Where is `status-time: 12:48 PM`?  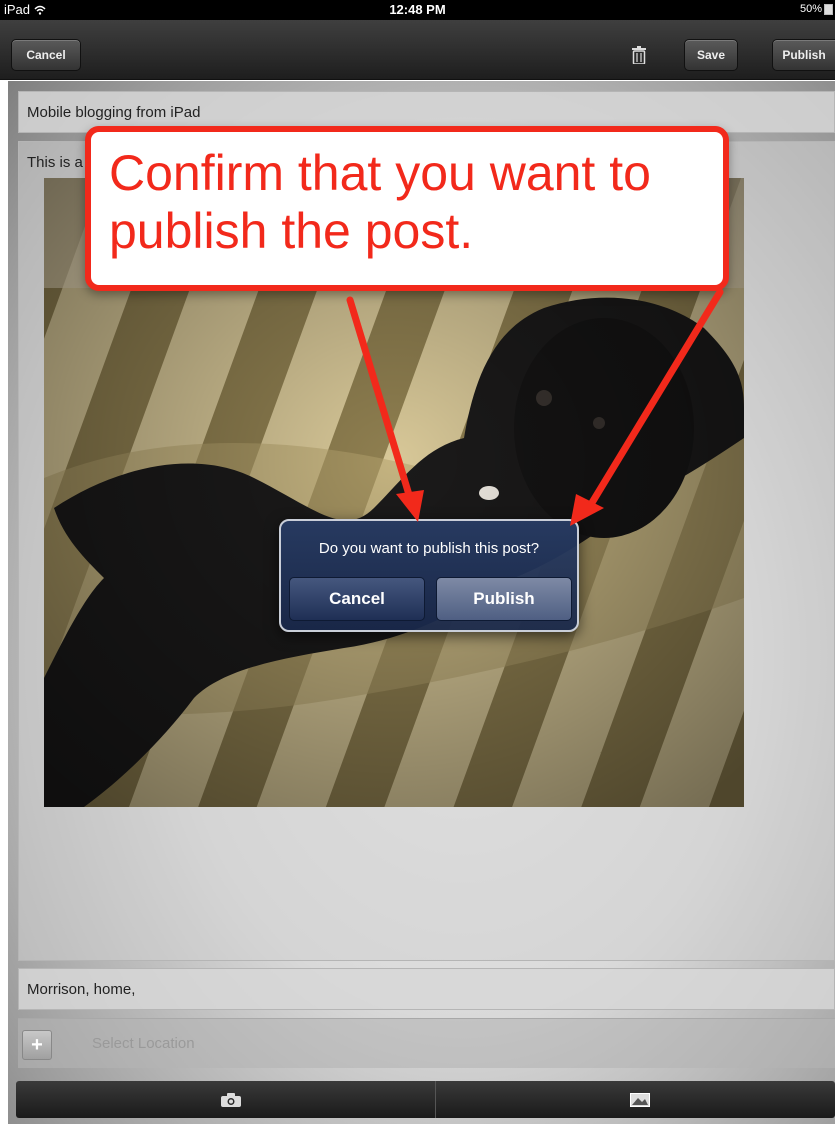
status-time: 12:48 PM is located at coordinates (417, 9).